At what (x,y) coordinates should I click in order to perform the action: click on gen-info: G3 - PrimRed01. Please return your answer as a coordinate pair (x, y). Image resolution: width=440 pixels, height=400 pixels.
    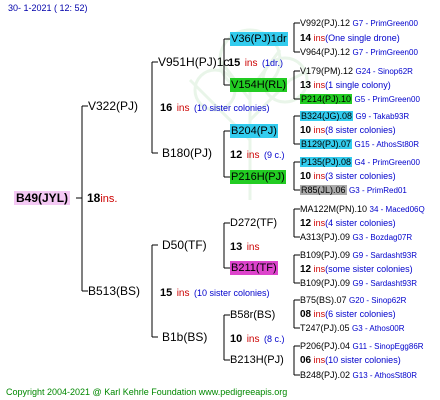
    Looking at the image, I should click on (378, 190).